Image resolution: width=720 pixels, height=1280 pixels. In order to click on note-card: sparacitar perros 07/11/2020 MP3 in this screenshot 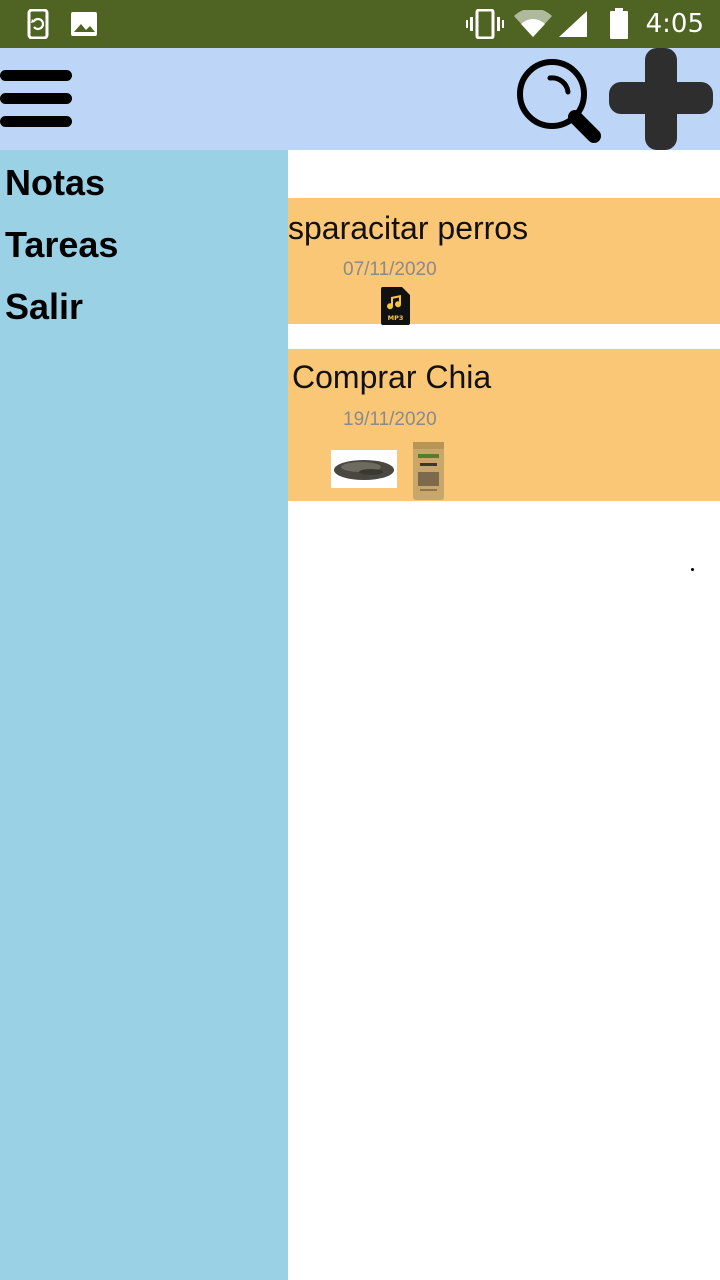, I will do `click(504, 261)`.